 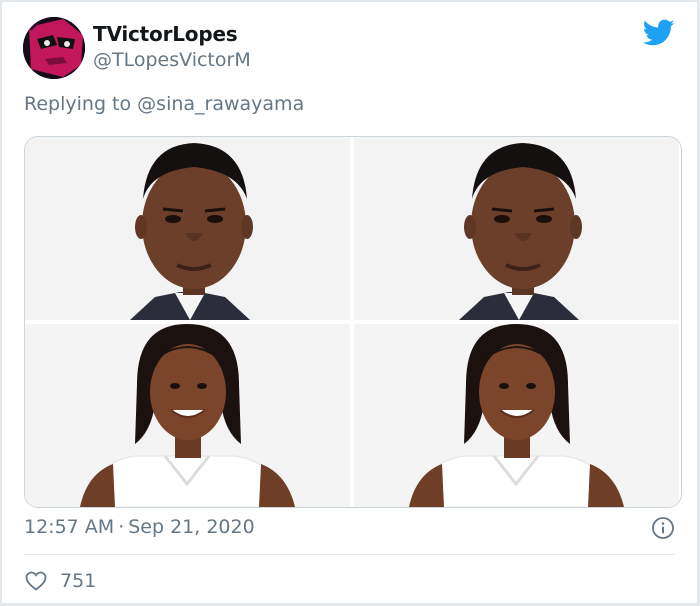 I want to click on tweet-time: 12:57 AM, so click(x=69, y=527).